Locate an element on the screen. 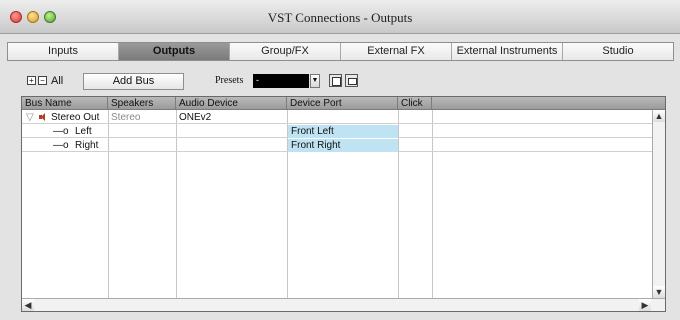 This screenshot has height=320, width=680. table-row: —o Right Front Right is located at coordinates (337, 145).